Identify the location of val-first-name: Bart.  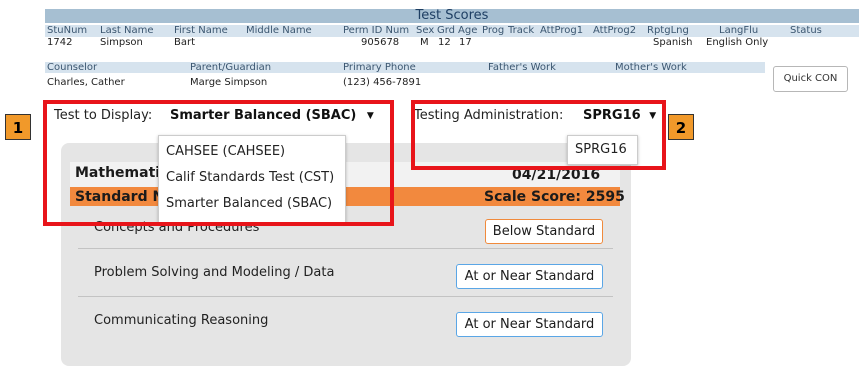
(185, 42).